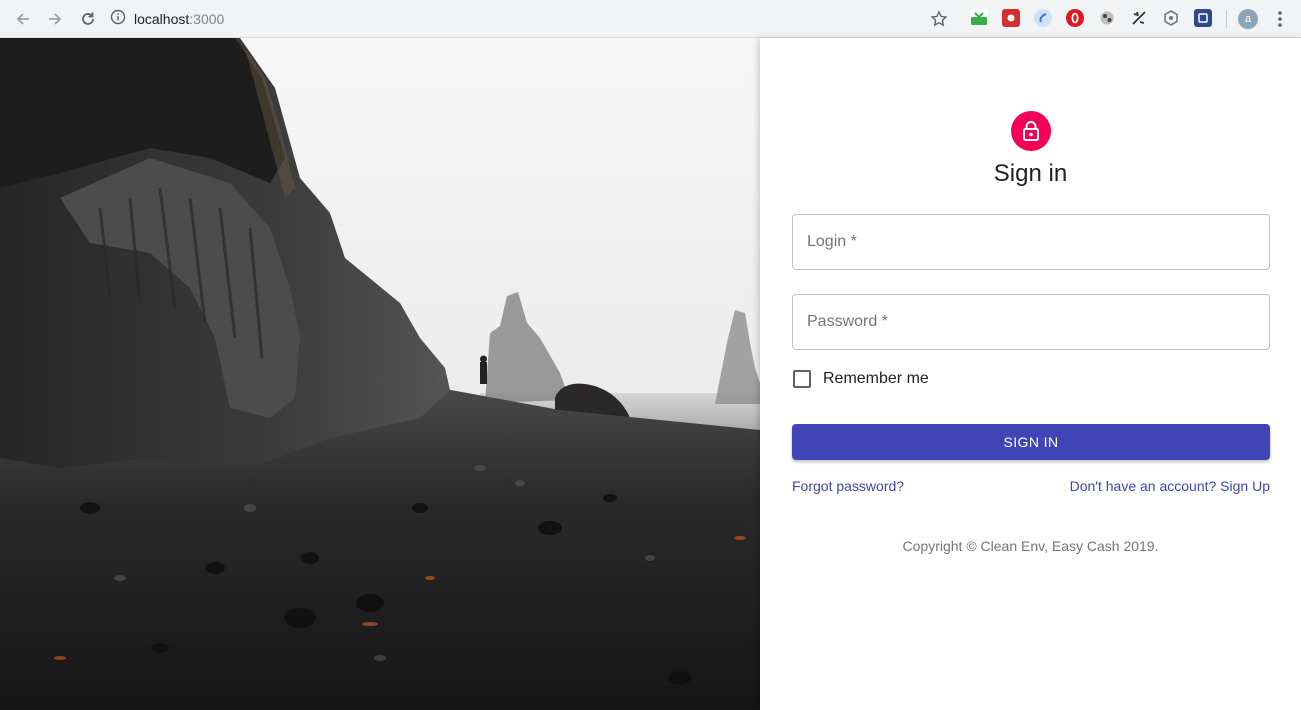 The height and width of the screenshot is (710, 1301). I want to click on forgot-password-link: Forgot password?, so click(848, 486).